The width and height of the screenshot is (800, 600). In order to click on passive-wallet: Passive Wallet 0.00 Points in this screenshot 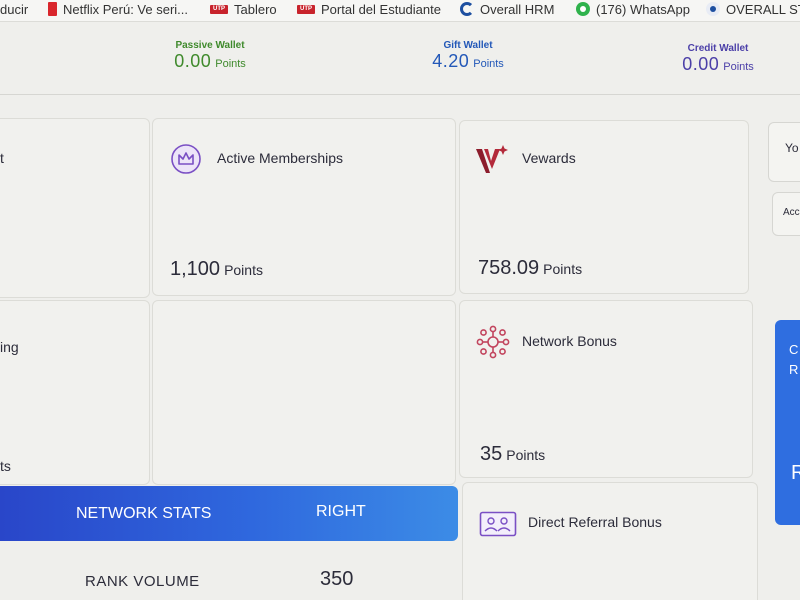, I will do `click(210, 56)`.